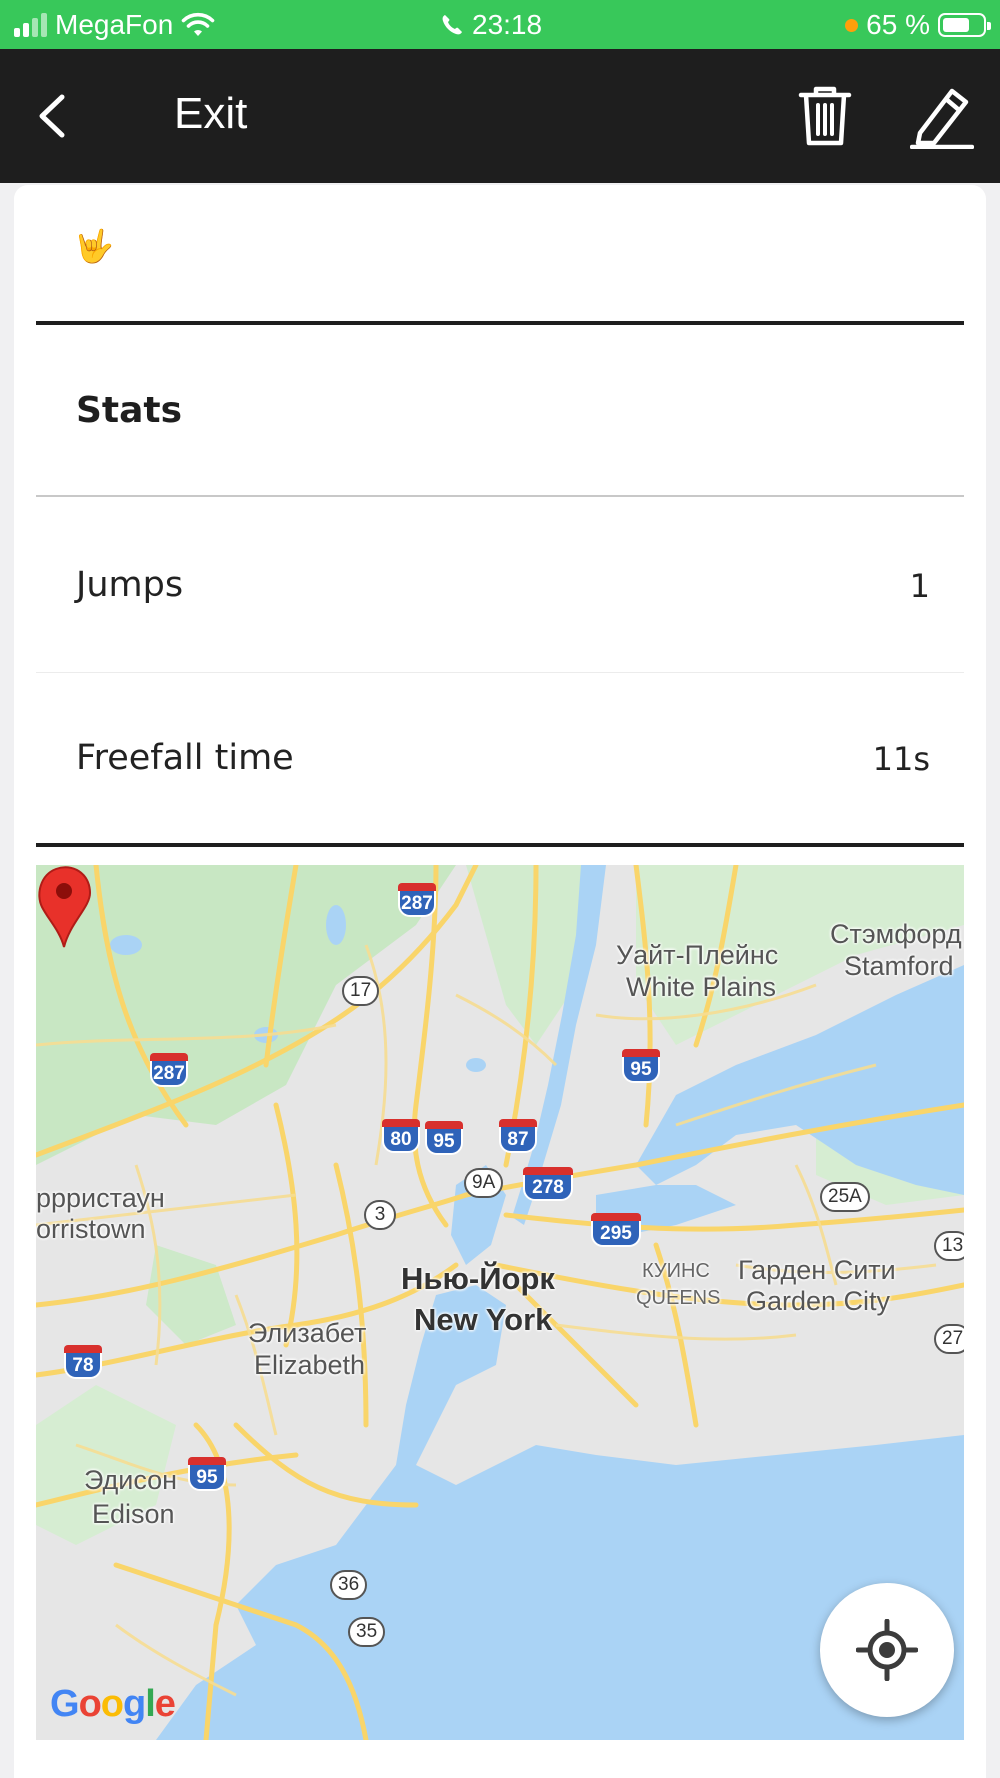 This screenshot has height=1778, width=1000. I want to click on signal-icon, so click(30, 25).